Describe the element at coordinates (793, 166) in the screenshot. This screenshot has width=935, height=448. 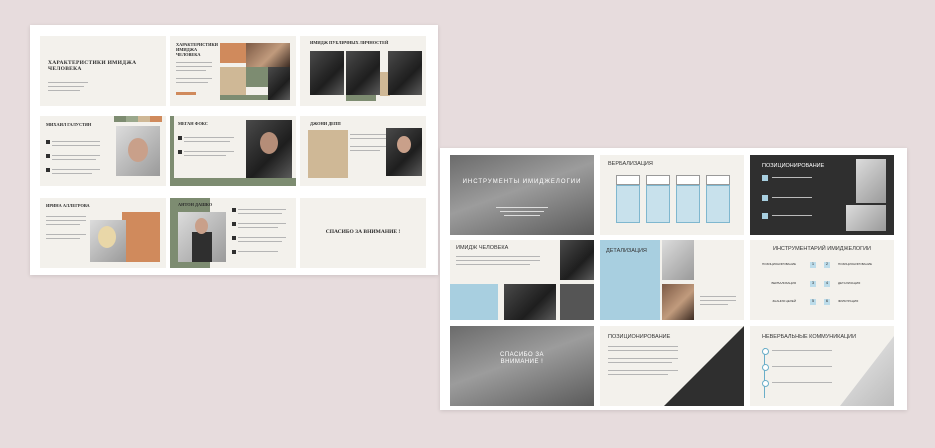
I see `position-title: ПОЗИЦИОНИРОВАНИЕ` at that location.